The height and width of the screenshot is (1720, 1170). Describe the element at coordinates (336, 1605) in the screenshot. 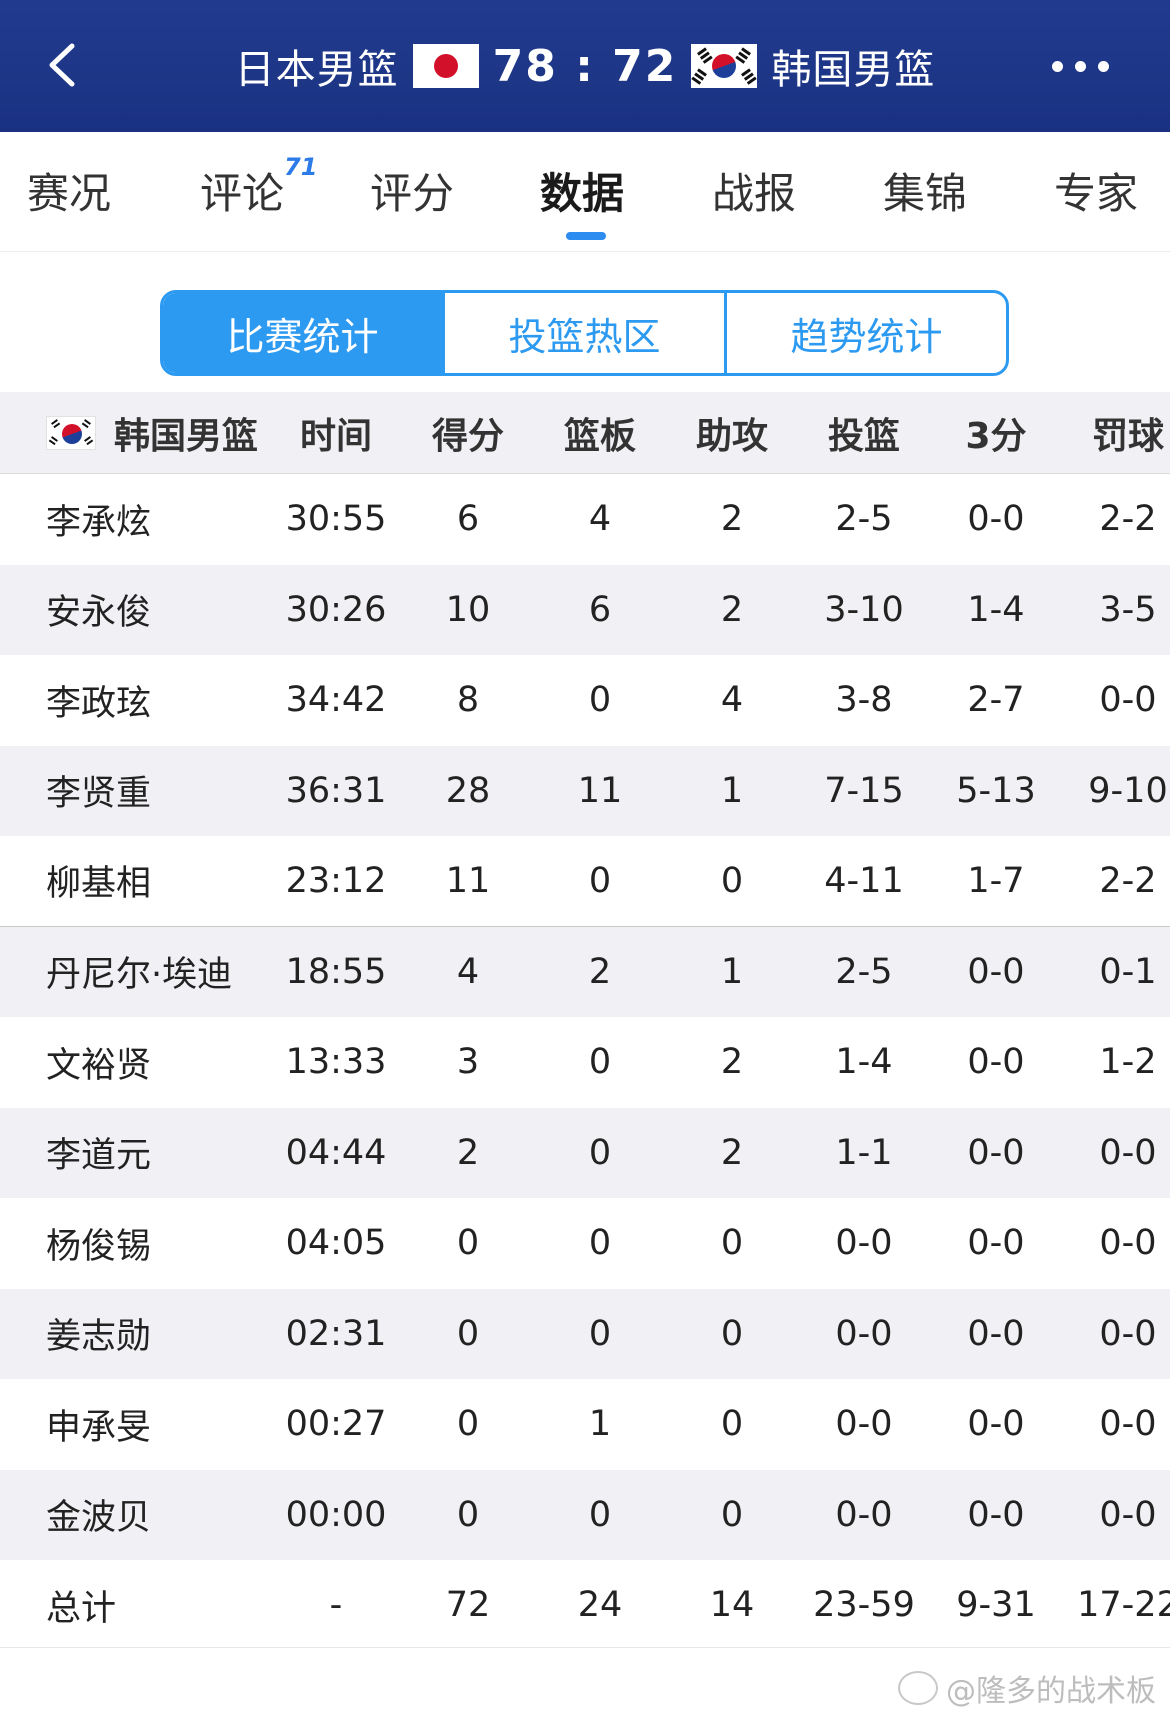

I see `minutes-cell: -` at that location.